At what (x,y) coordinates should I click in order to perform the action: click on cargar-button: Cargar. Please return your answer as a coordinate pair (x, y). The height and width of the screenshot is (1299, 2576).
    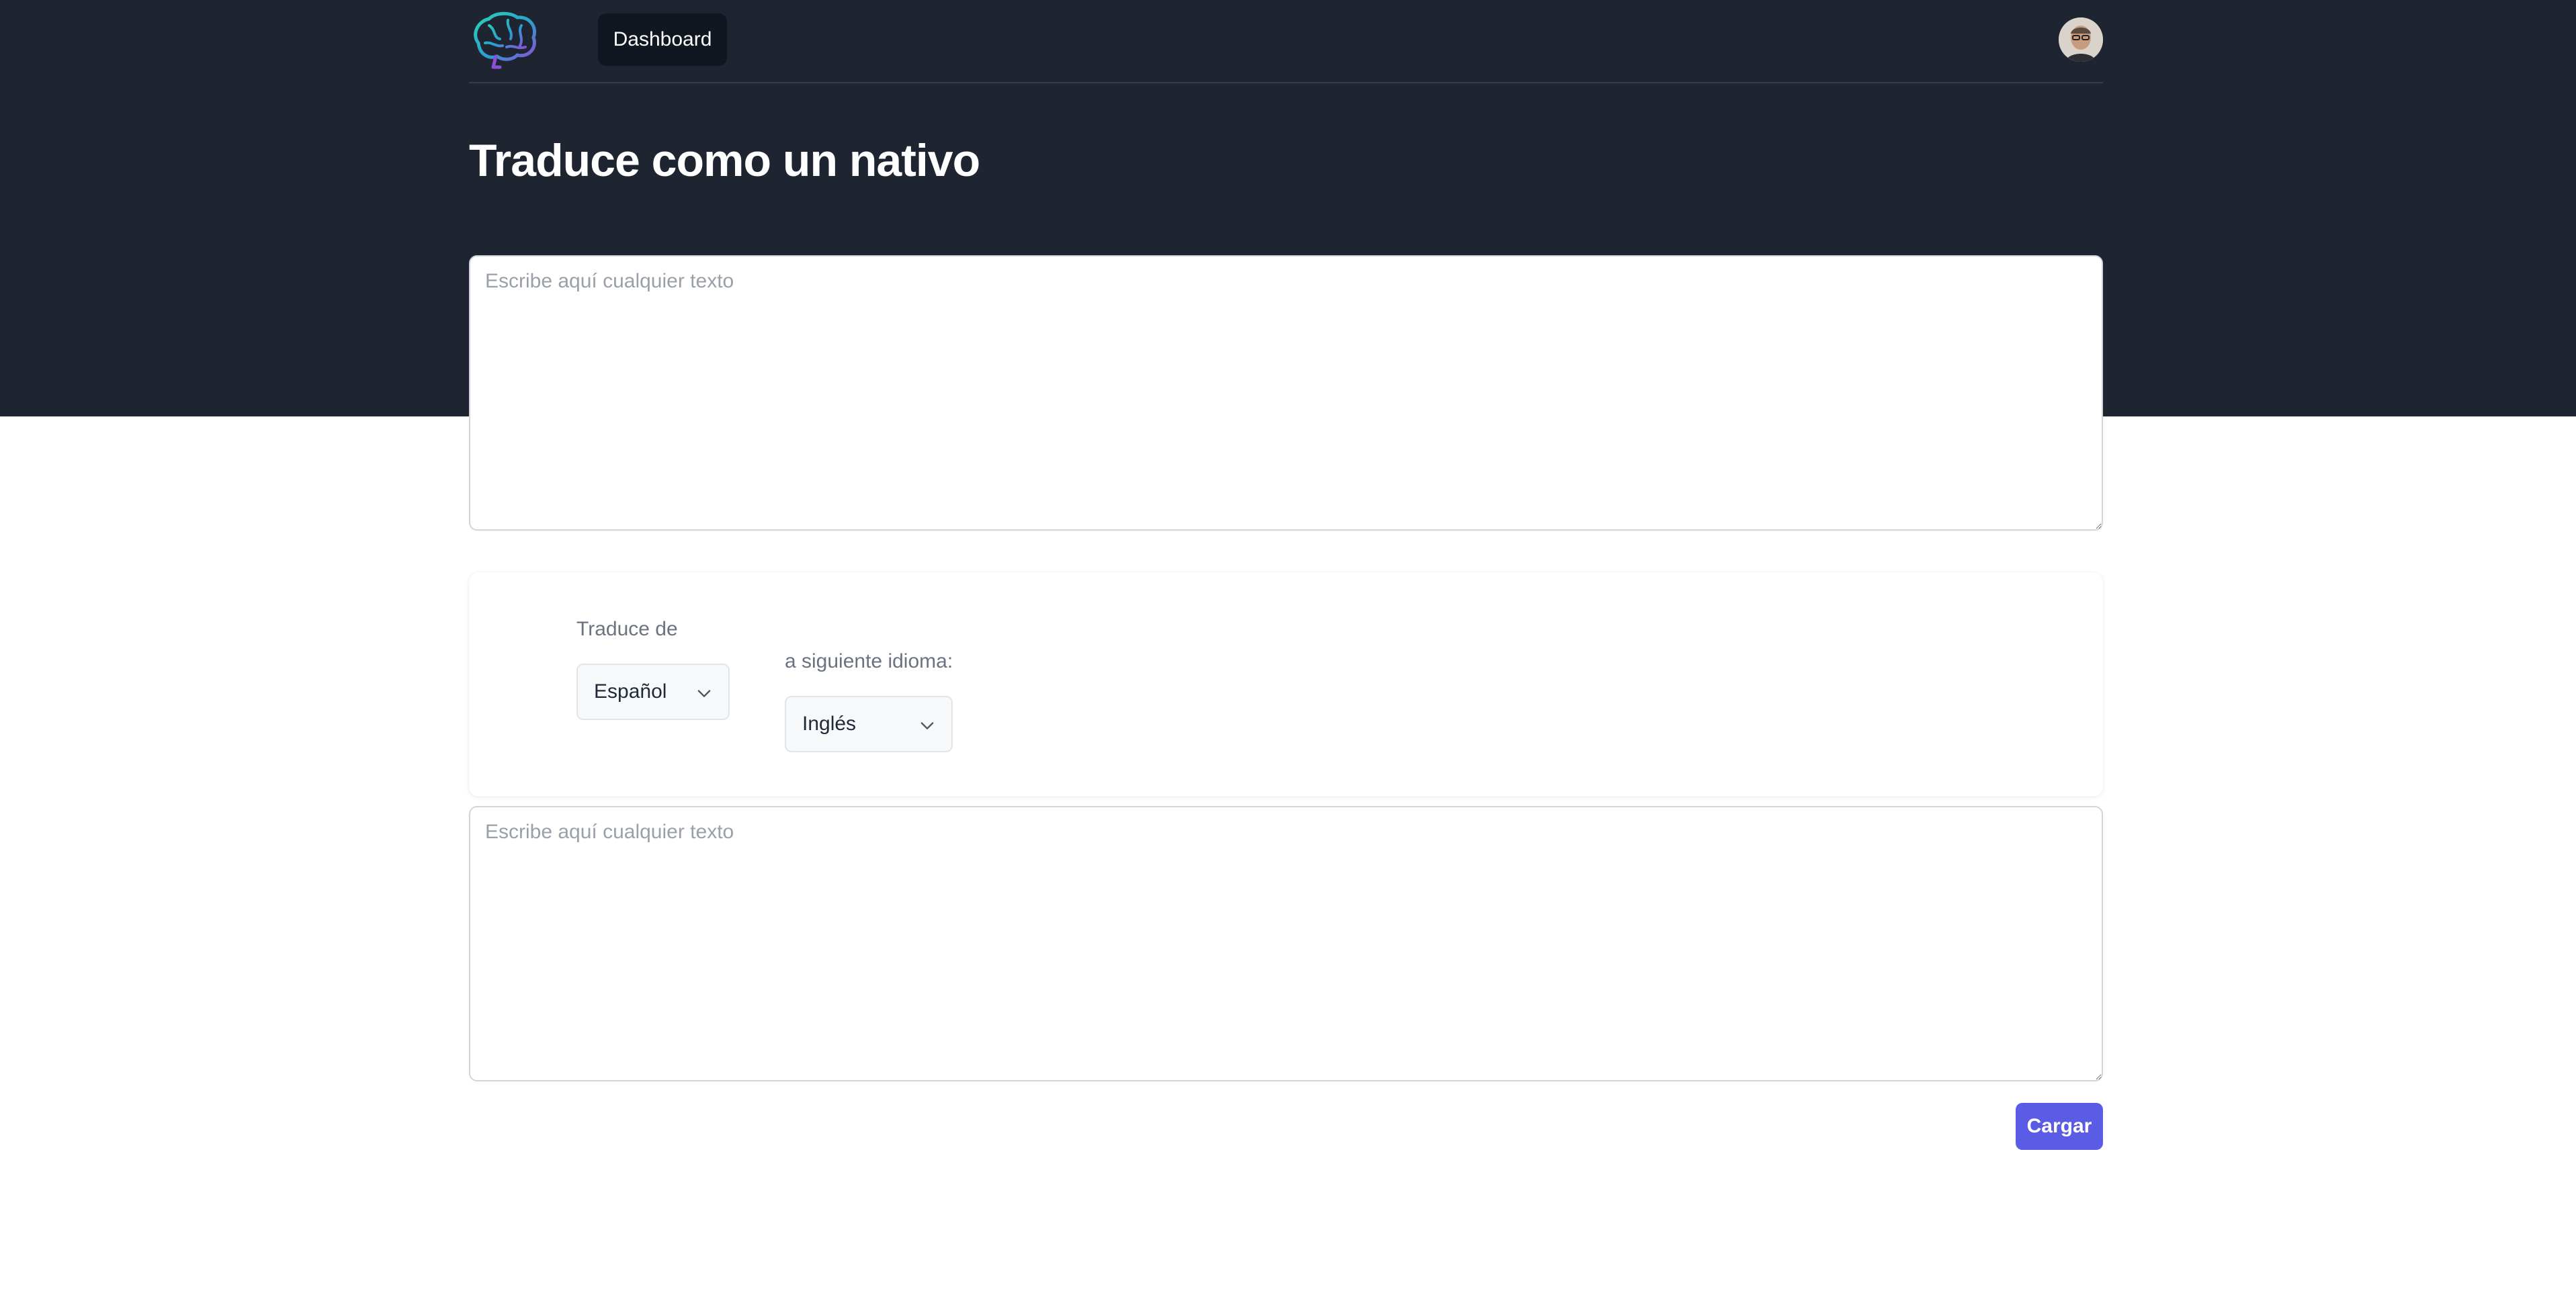
    Looking at the image, I should click on (2059, 1126).